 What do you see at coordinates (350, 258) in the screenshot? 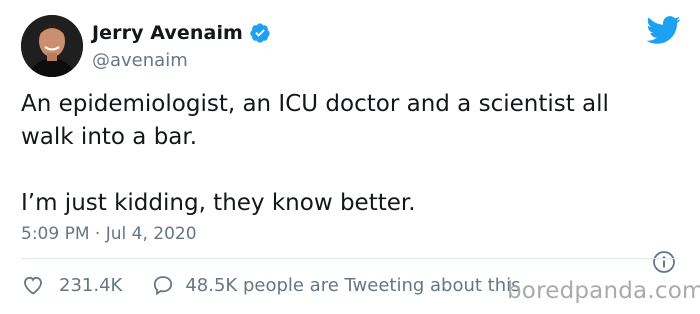
I see `divider` at bounding box center [350, 258].